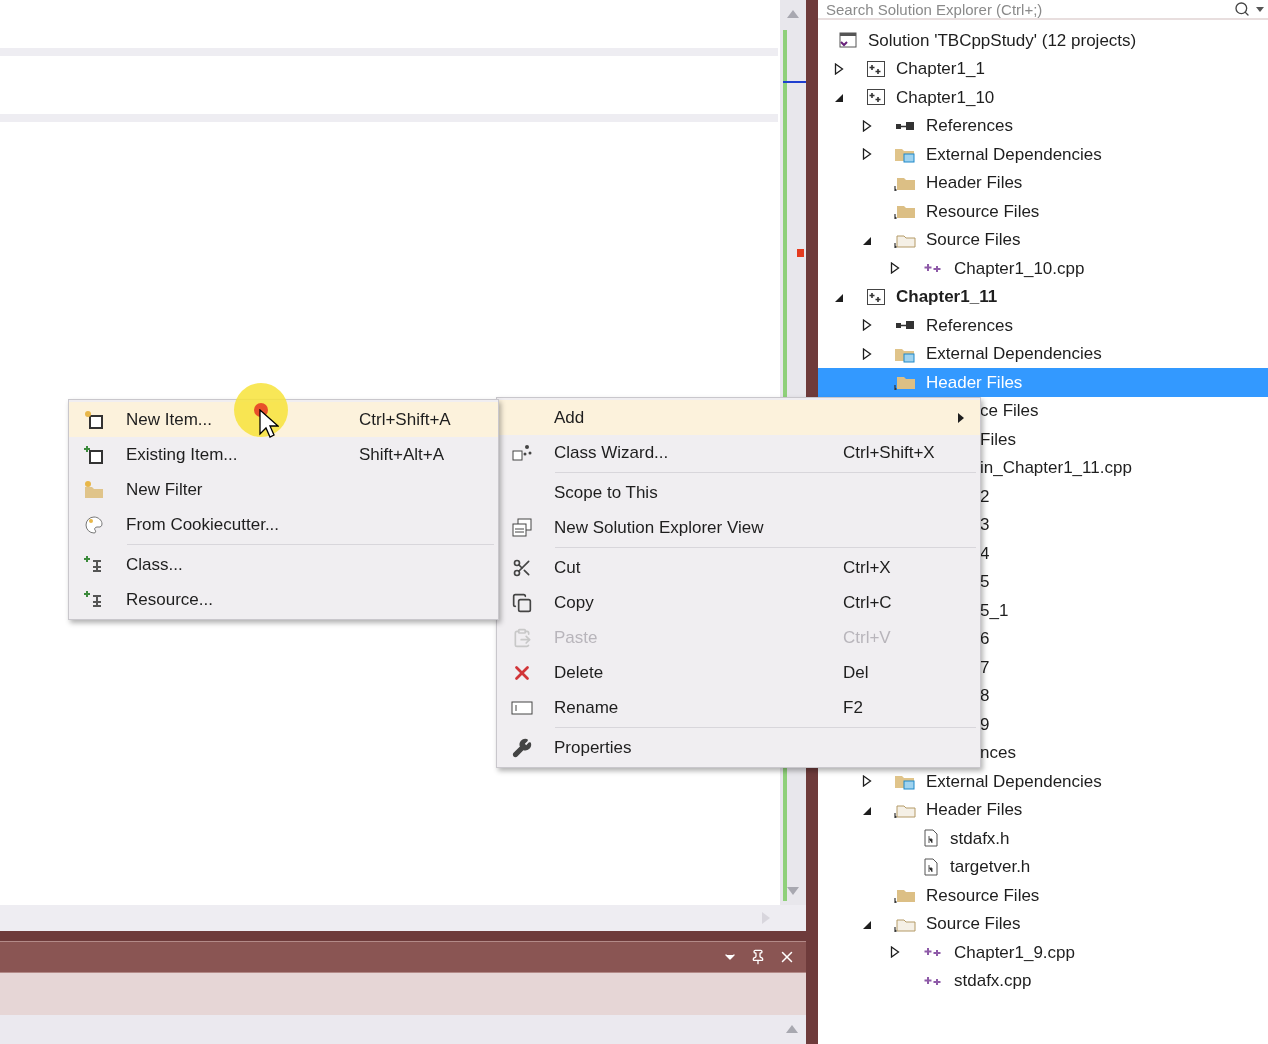  Describe the element at coordinates (994, 610) in the screenshot. I see `tree-item: 5_1` at that location.